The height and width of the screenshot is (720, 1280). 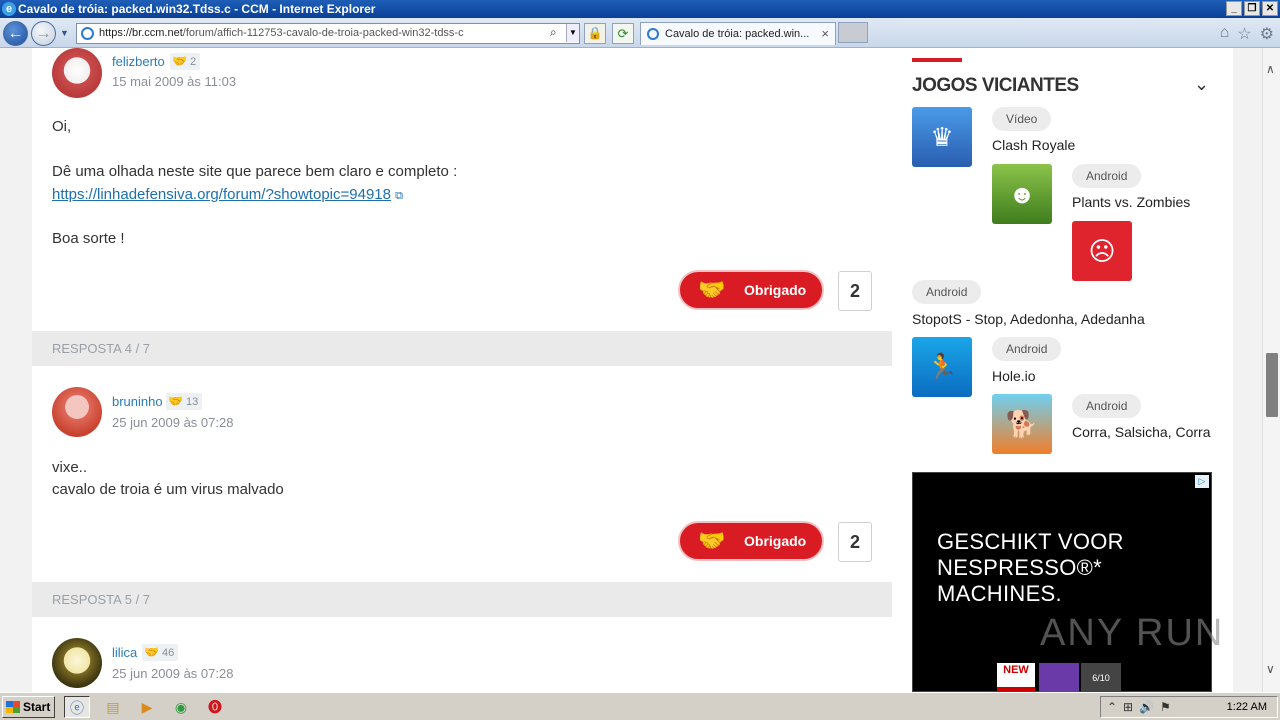 What do you see at coordinates (113, 707) in the screenshot?
I see `explorer-folder-icon: ▤` at bounding box center [113, 707].